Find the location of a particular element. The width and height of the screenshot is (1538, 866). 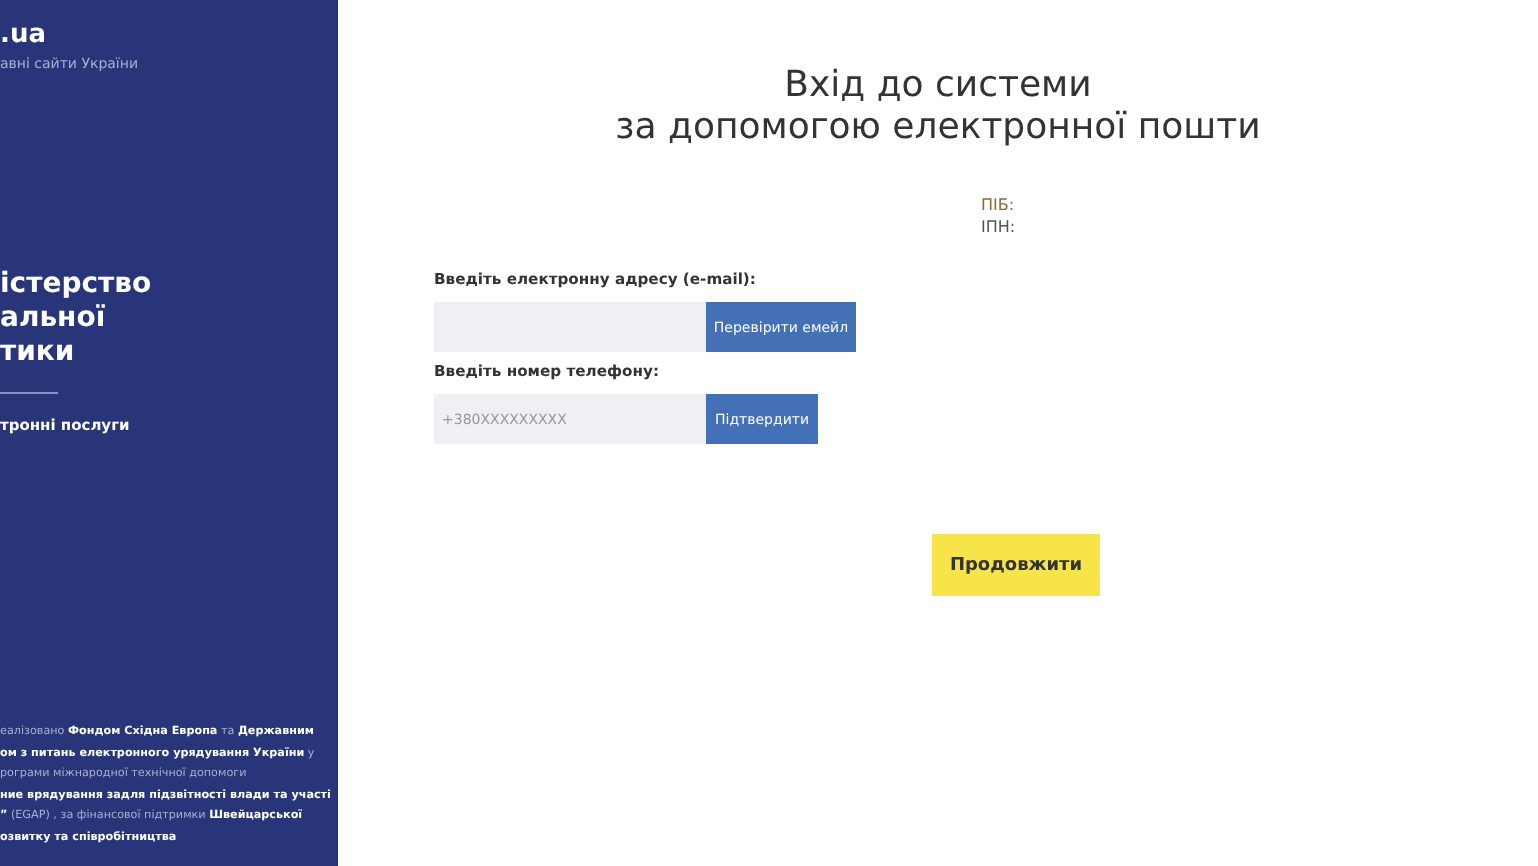

ministry-title: істерство is located at coordinates (77, 285).